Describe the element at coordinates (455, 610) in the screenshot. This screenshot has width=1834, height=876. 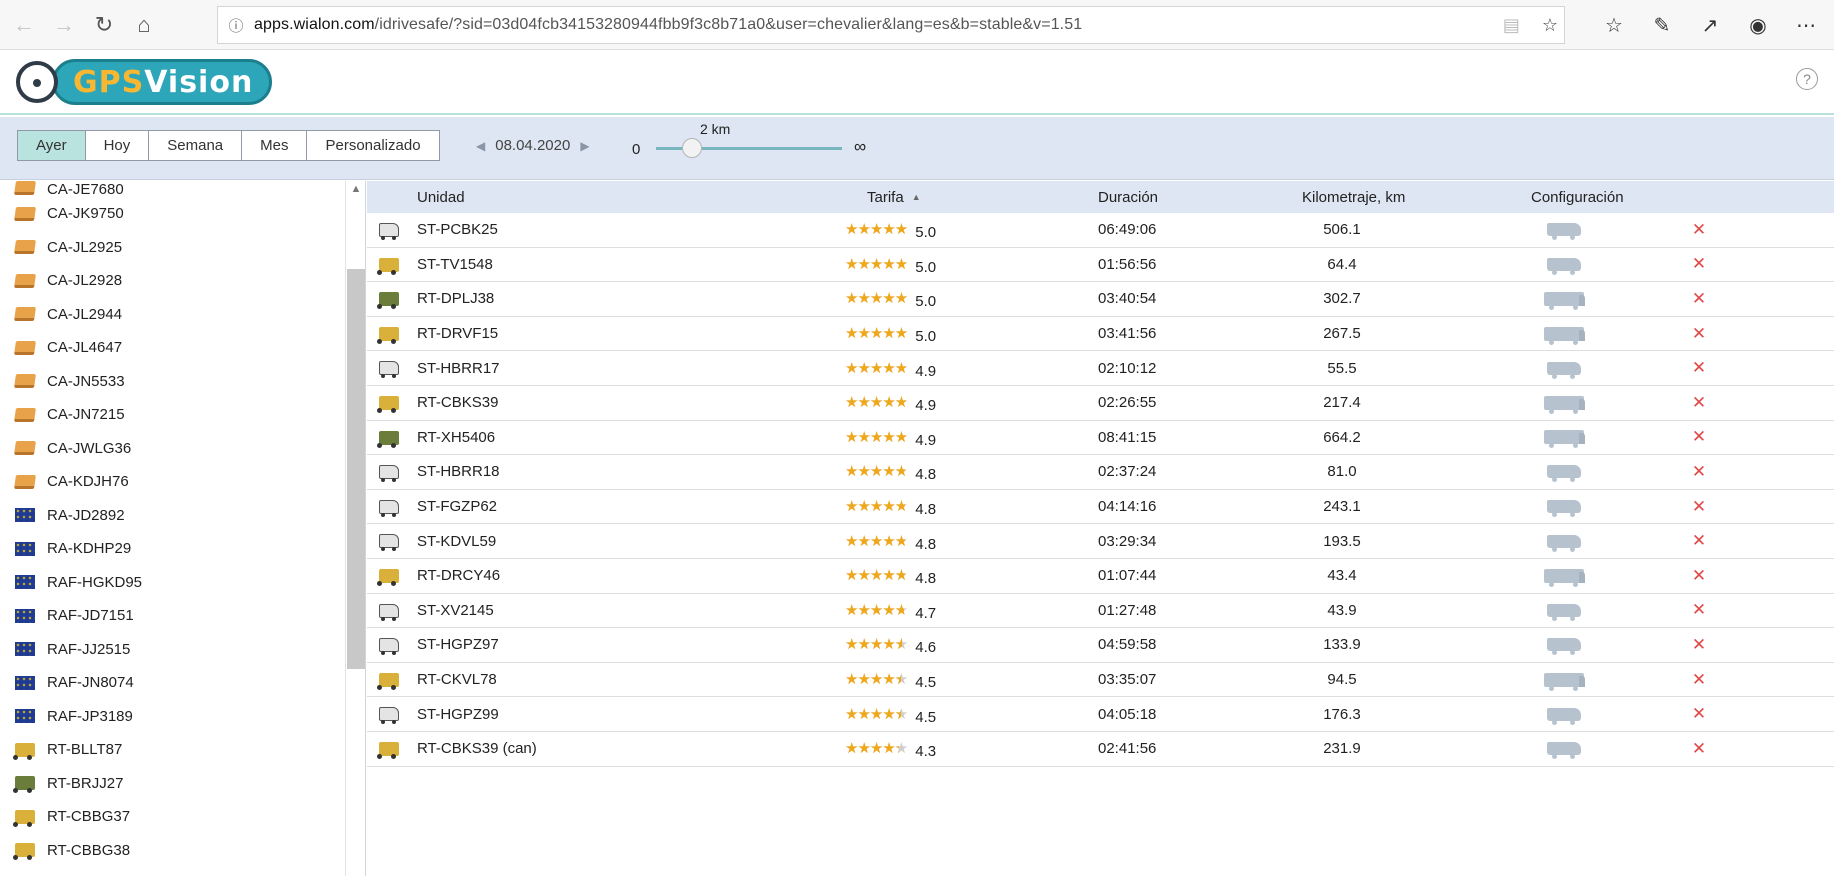
I see `unit-name: ST-XV2145` at that location.